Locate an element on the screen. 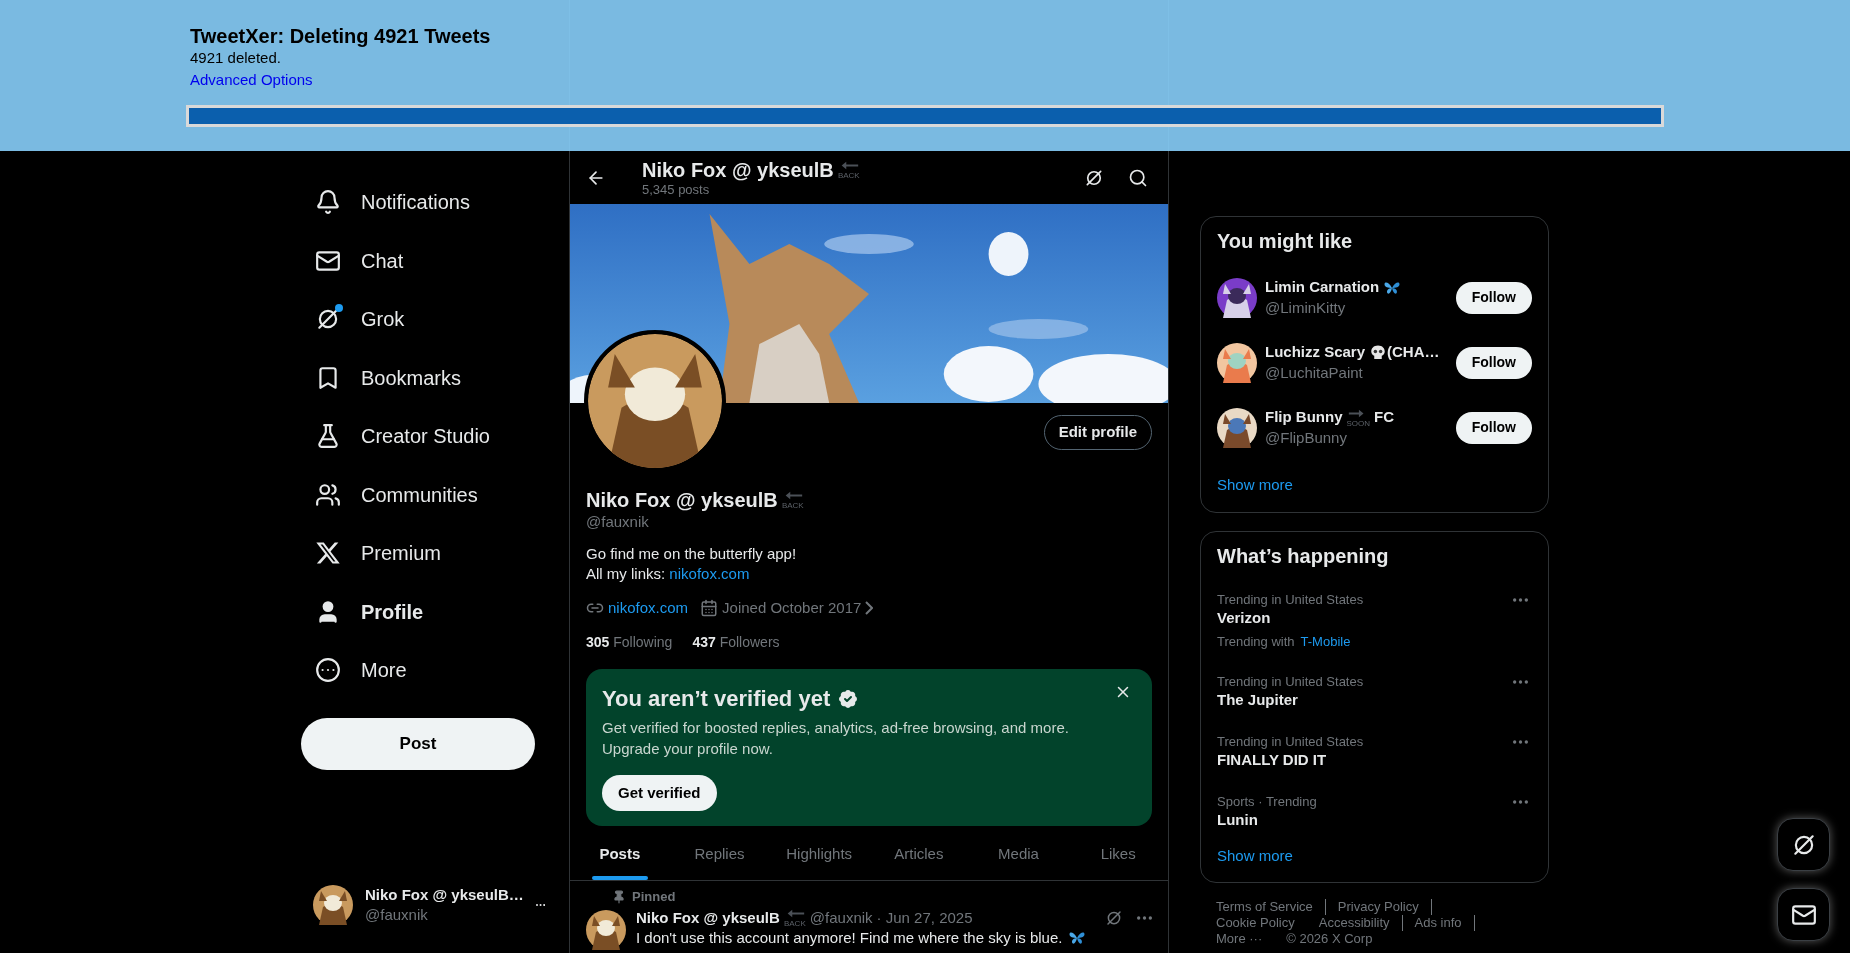 Image resolution: width=1850 pixels, height=953 pixels. card-title: You might like is located at coordinates (1285, 241).